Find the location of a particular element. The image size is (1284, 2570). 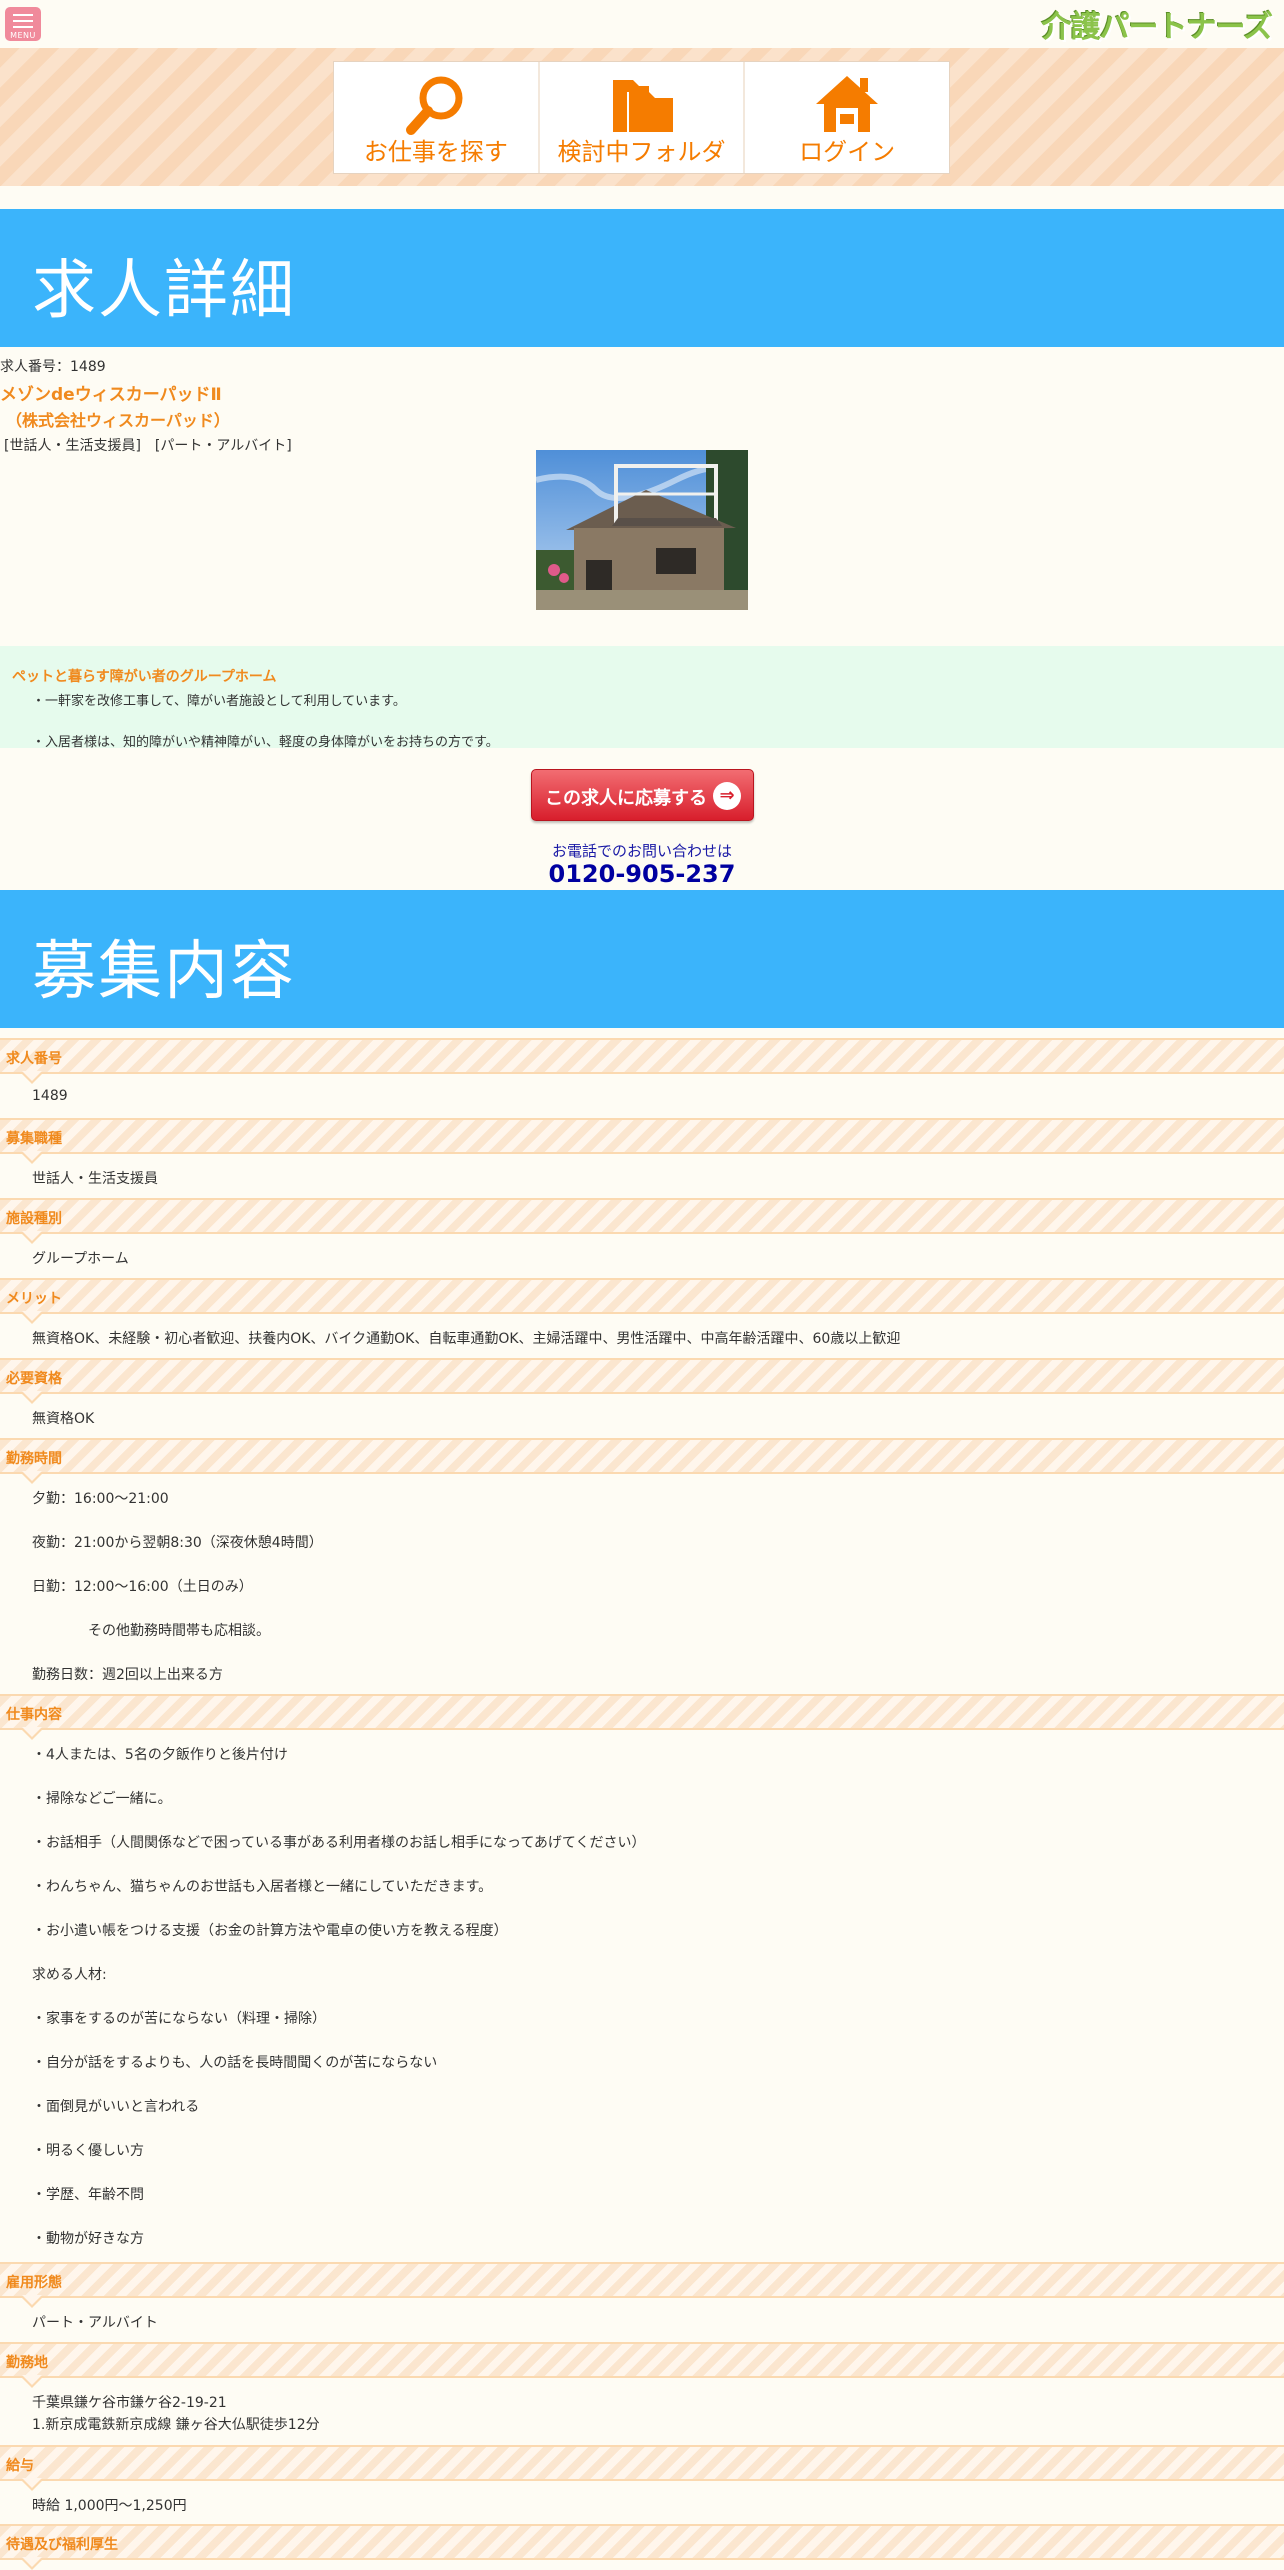

detail-heading-label: 勤務地 is located at coordinates (27, 2363).